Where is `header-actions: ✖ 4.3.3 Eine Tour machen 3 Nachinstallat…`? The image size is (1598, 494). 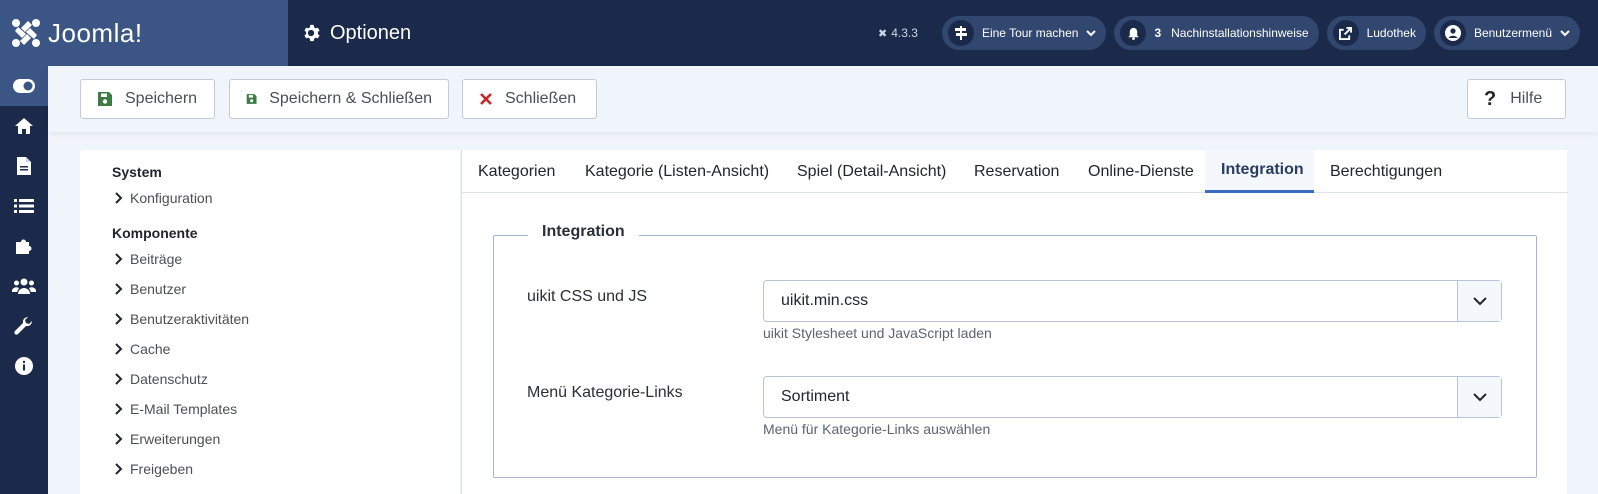
header-actions: ✖ 4.3.3 Eine Tour machen 3 Nachinstallat… is located at coordinates (1229, 33).